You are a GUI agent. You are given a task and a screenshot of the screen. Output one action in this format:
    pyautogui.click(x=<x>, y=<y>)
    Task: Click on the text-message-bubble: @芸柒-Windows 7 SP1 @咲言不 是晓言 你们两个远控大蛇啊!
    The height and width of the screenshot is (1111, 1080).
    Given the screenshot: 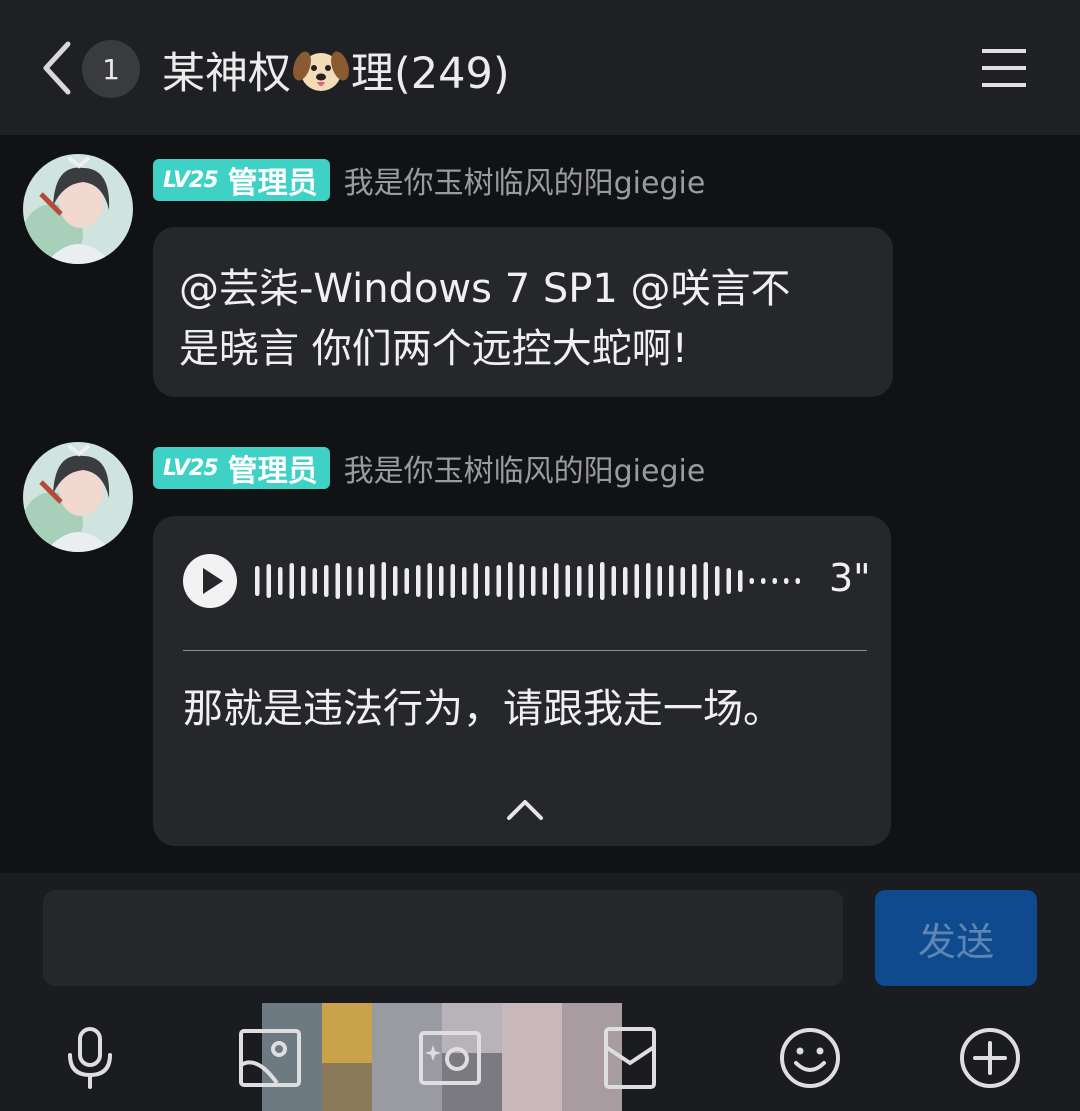 What is the action you would take?
    pyautogui.click(x=523, y=312)
    